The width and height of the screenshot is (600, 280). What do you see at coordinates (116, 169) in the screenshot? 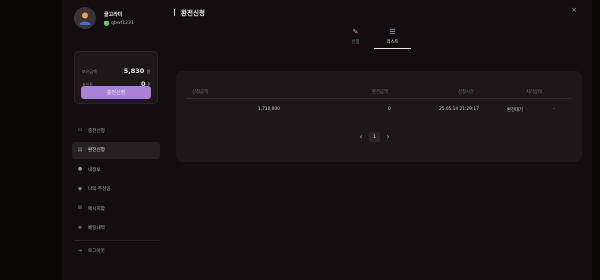
I see `sidebar-item-myinfo: ● 내정보` at bounding box center [116, 169].